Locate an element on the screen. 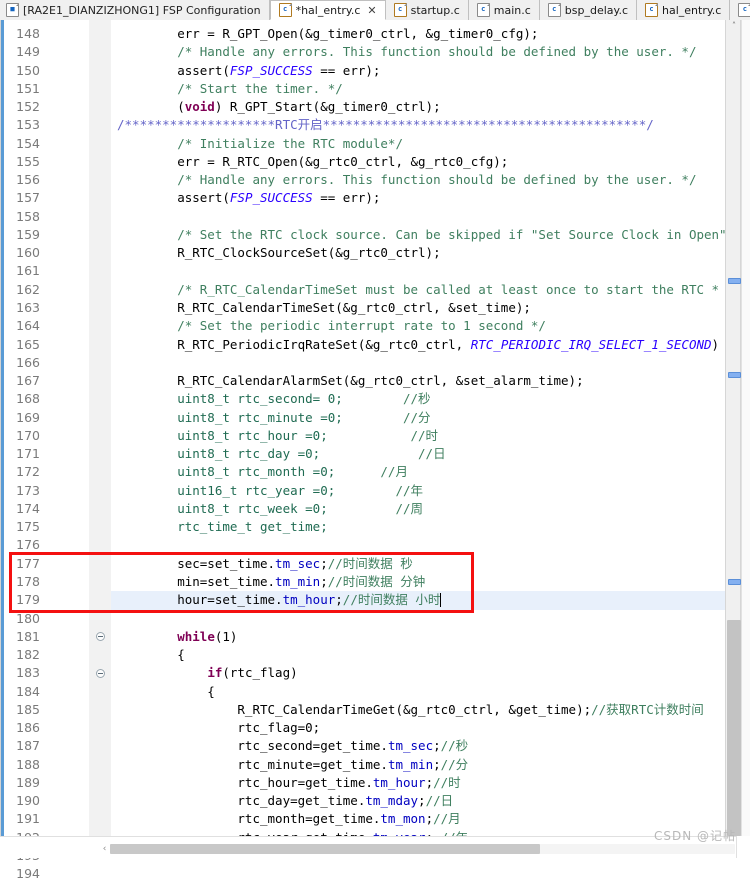  code-token: //日 is located at coordinates (432, 454).